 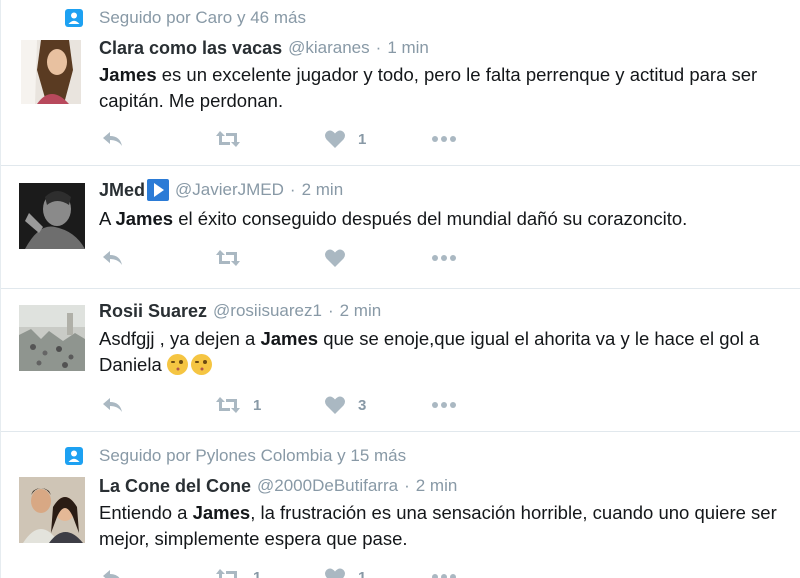 What do you see at coordinates (362, 405) in the screenshot?
I see `like-count: 3` at bounding box center [362, 405].